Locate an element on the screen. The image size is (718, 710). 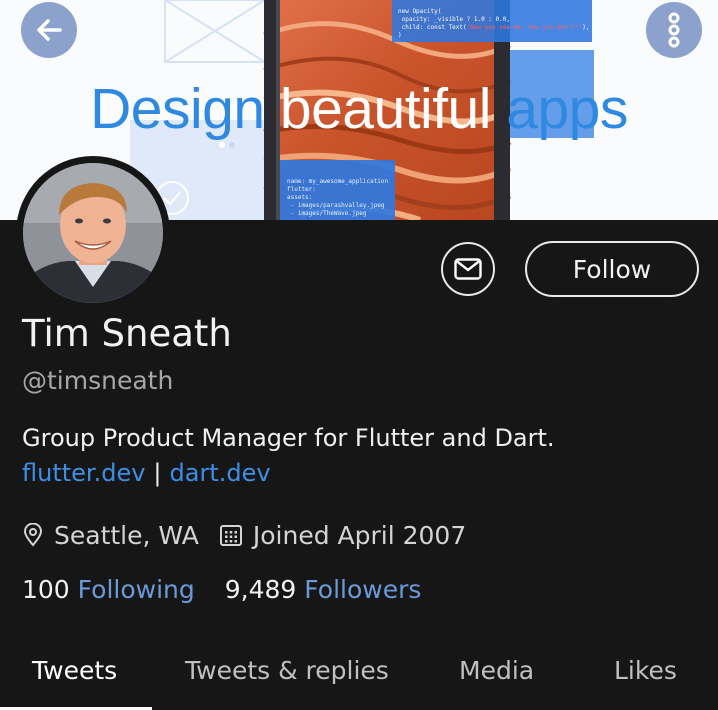
more-vertical-icon is located at coordinates (674, 30).